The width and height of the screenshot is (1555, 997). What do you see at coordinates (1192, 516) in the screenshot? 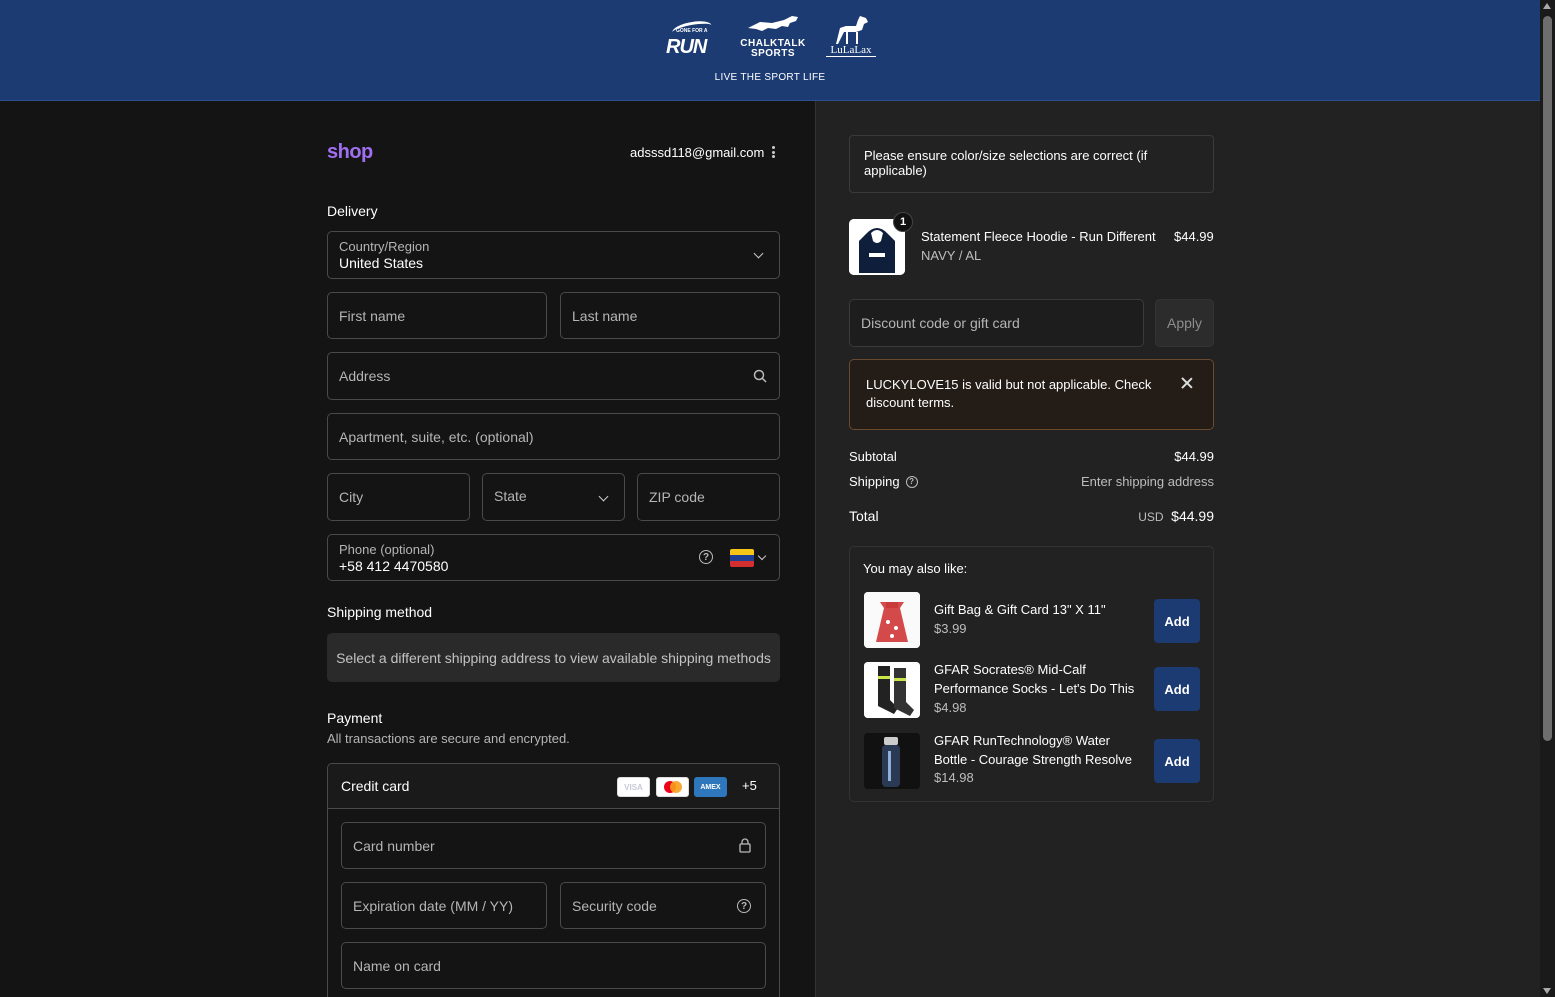
I see `total-value: $44.99` at bounding box center [1192, 516].